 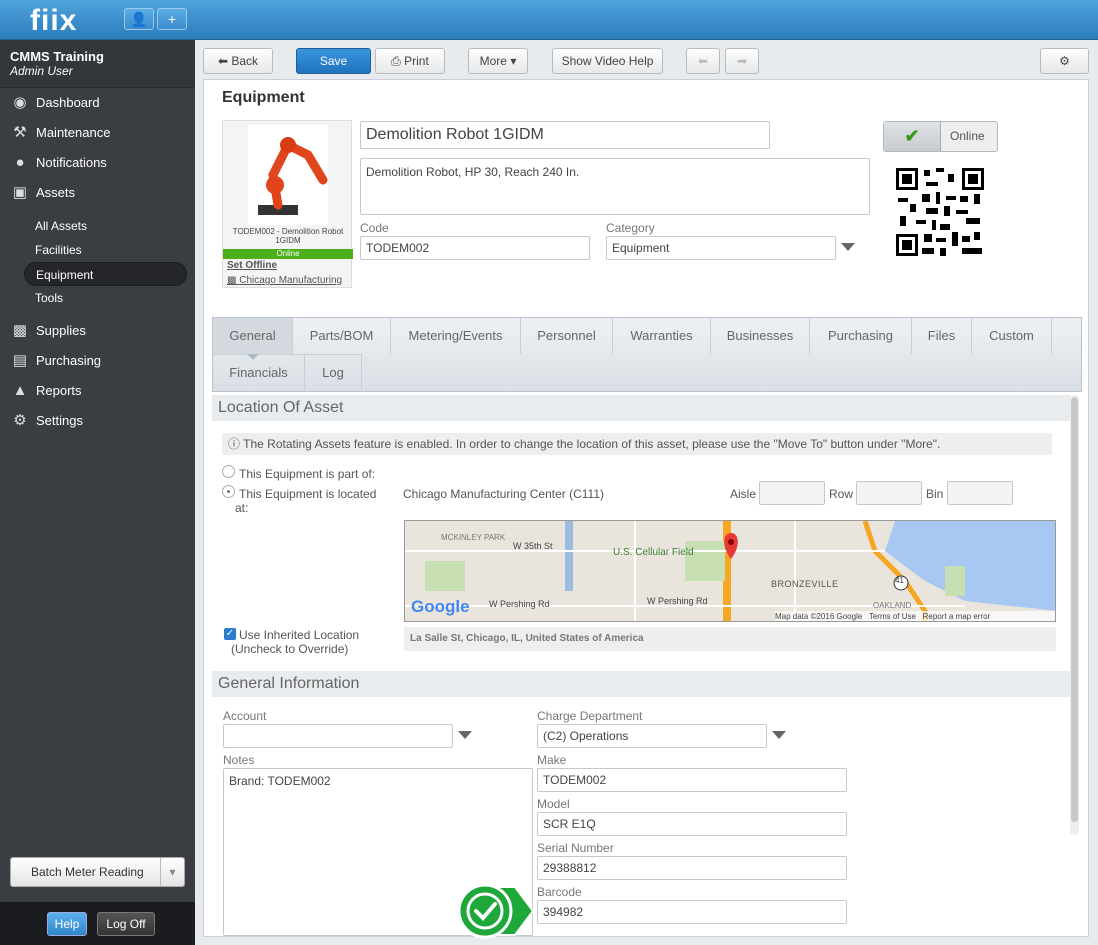 I want to click on account-label: Account, so click(x=245, y=716).